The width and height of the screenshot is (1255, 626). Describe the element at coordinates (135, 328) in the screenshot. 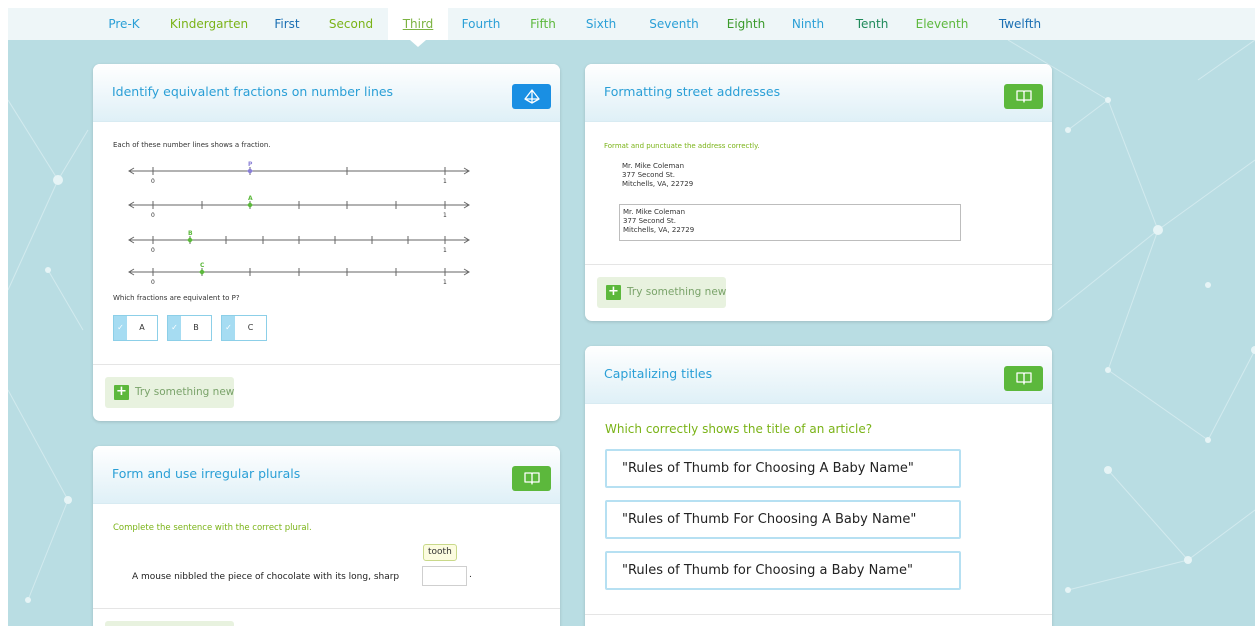

I see `choice-a: ✓ A` at that location.